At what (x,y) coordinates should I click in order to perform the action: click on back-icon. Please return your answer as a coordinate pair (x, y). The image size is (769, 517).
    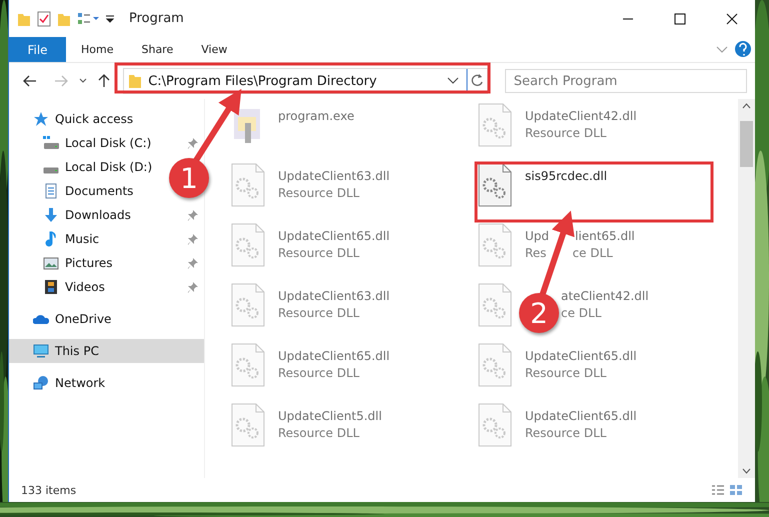
    Looking at the image, I should click on (29, 81).